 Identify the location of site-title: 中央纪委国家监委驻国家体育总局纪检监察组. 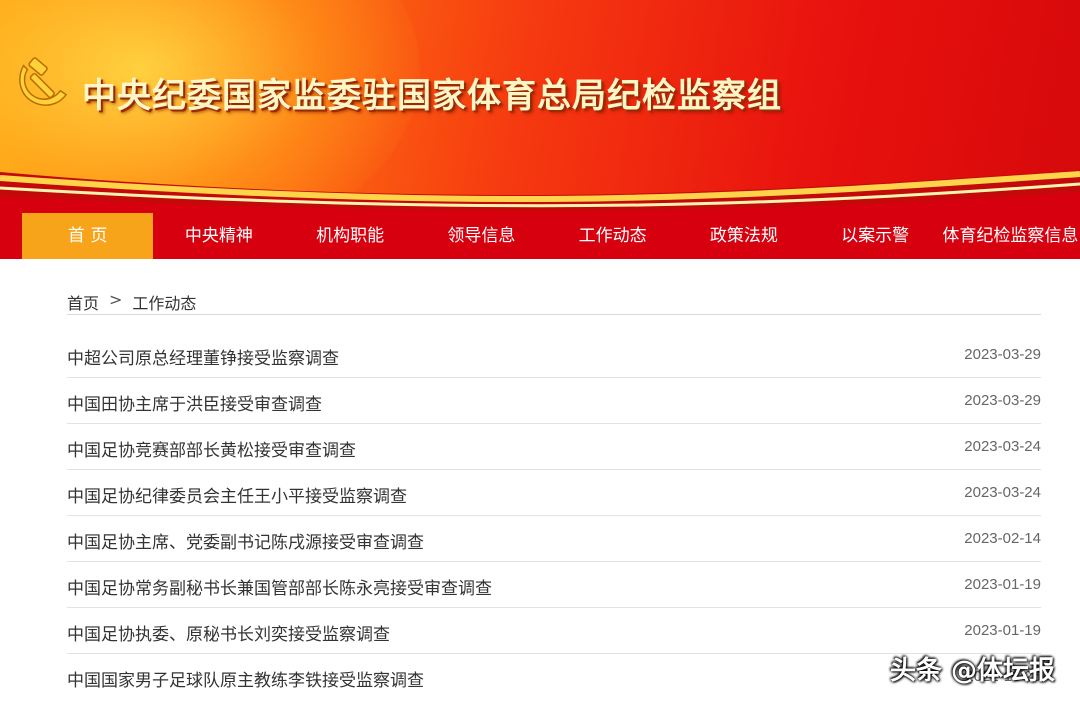
(432, 96).